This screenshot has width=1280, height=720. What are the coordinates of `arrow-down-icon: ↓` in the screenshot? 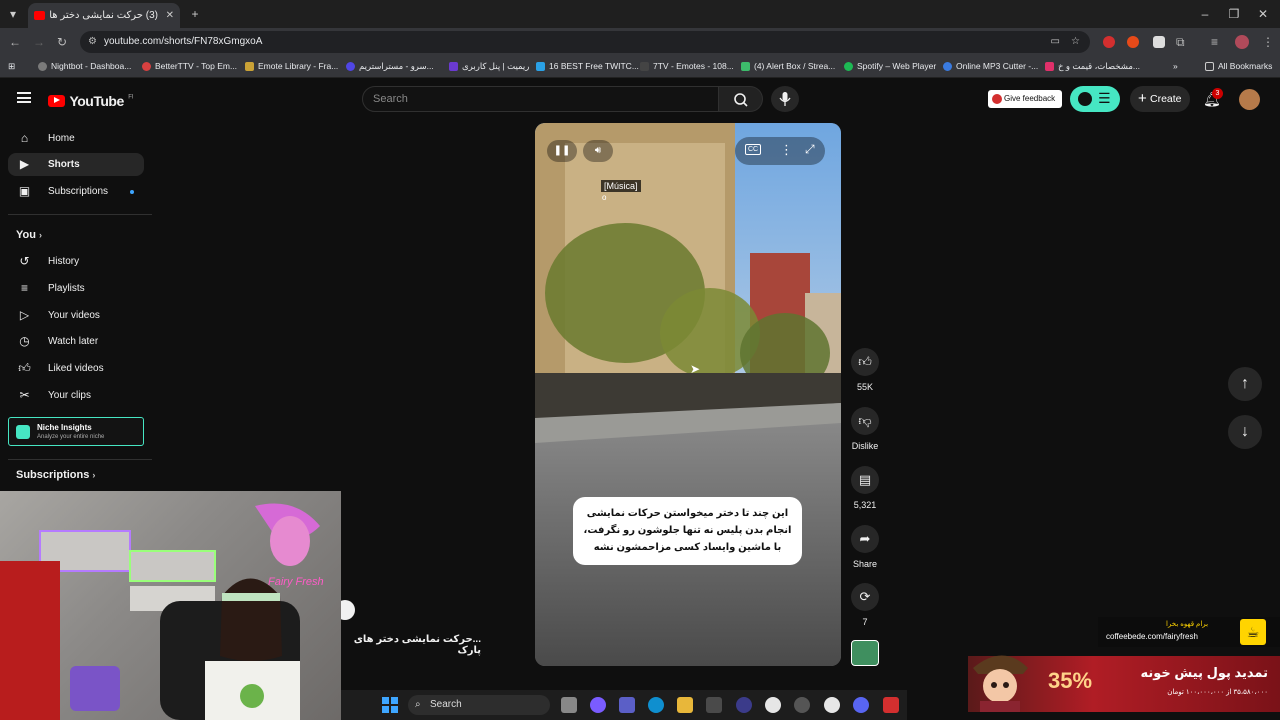 It's located at (1245, 431).